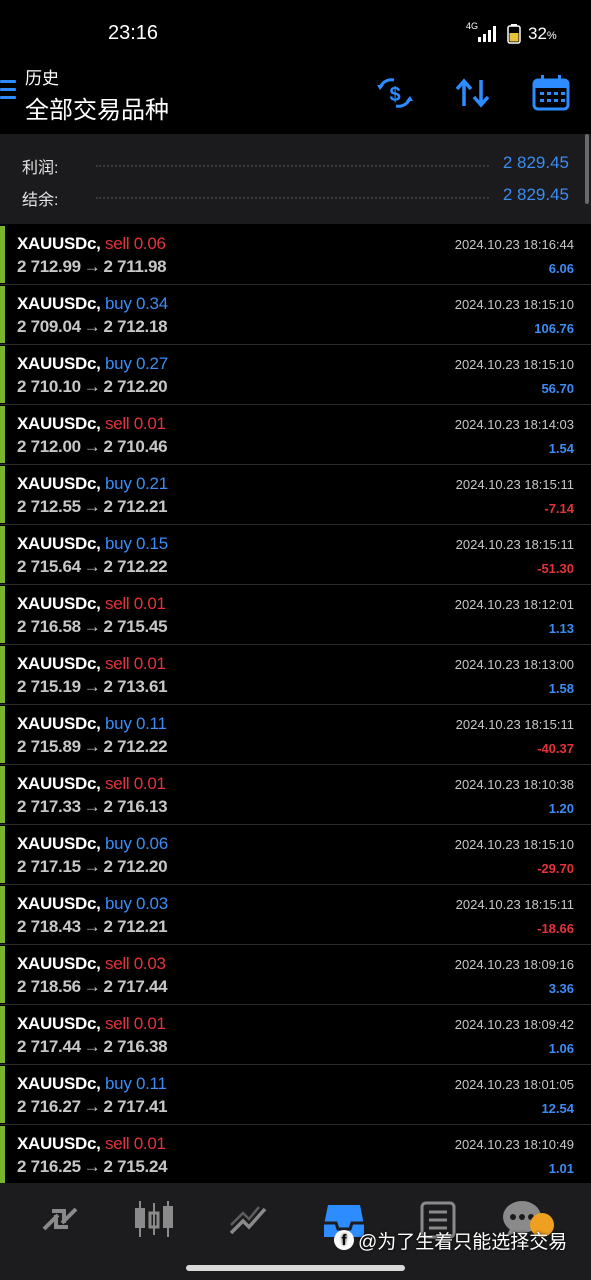 This screenshot has width=591, height=1280. Describe the element at coordinates (587, 169) in the screenshot. I see `scrollbar` at that location.